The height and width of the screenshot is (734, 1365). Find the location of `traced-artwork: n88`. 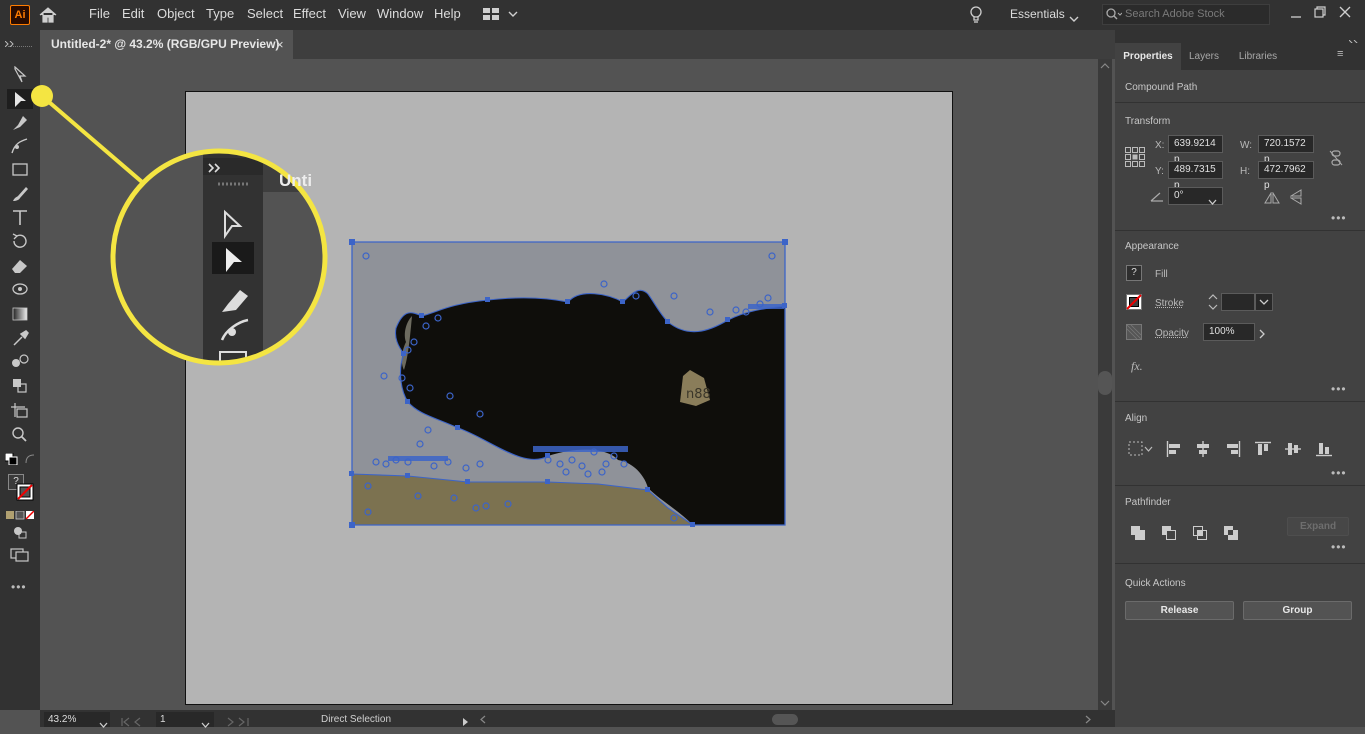

traced-artwork: n88 is located at coordinates (569, 384).